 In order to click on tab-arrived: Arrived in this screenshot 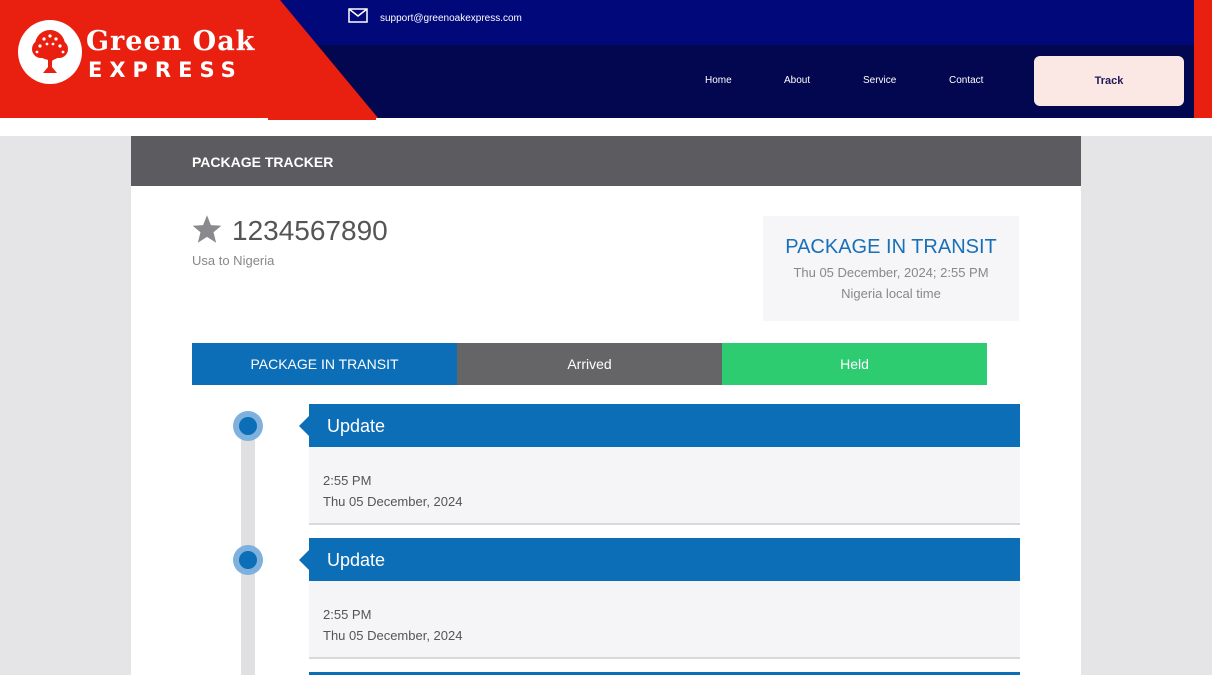, I will do `click(589, 364)`.